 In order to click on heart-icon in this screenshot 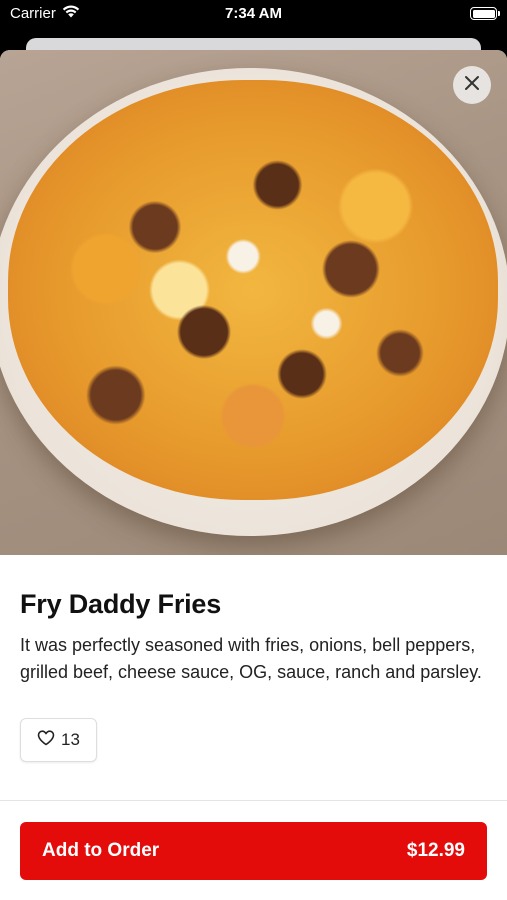, I will do `click(46, 740)`.